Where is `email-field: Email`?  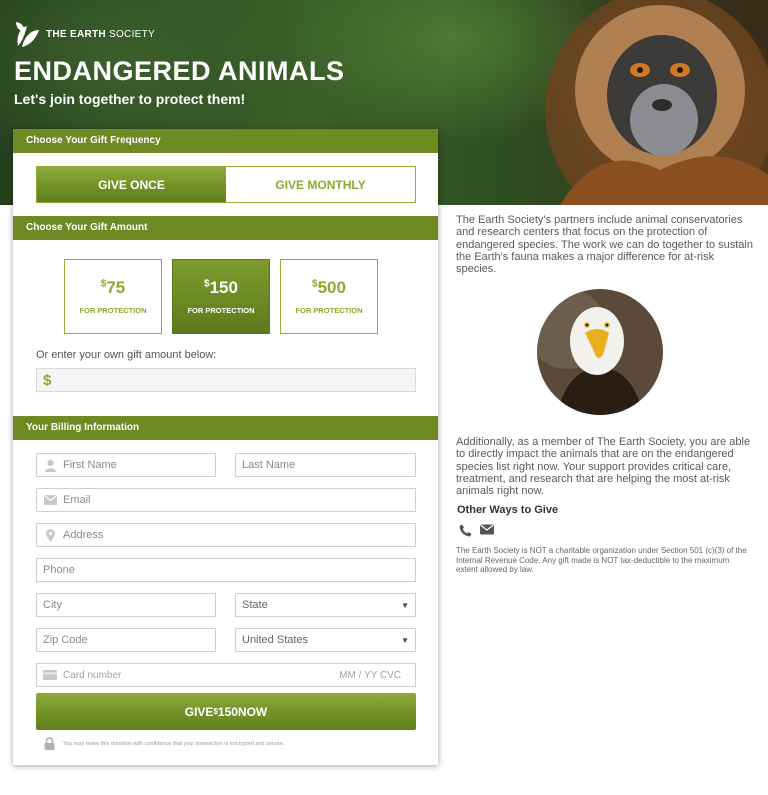
email-field: Email is located at coordinates (226, 500).